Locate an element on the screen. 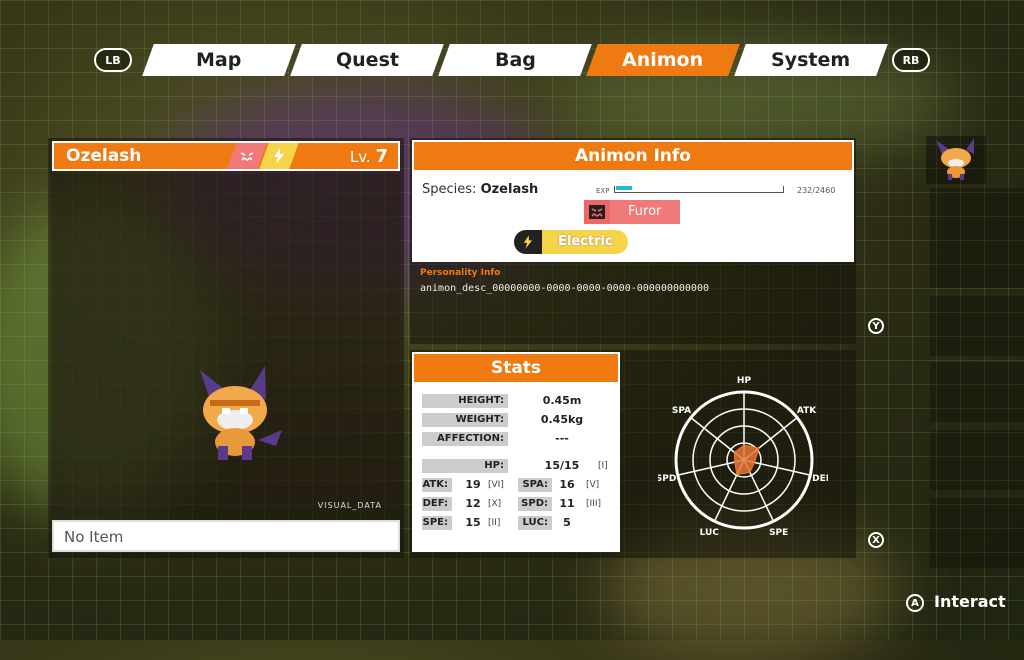 Image resolution: width=1024 pixels, height=660 pixels. hp-value: 15/15 is located at coordinates (562, 465).